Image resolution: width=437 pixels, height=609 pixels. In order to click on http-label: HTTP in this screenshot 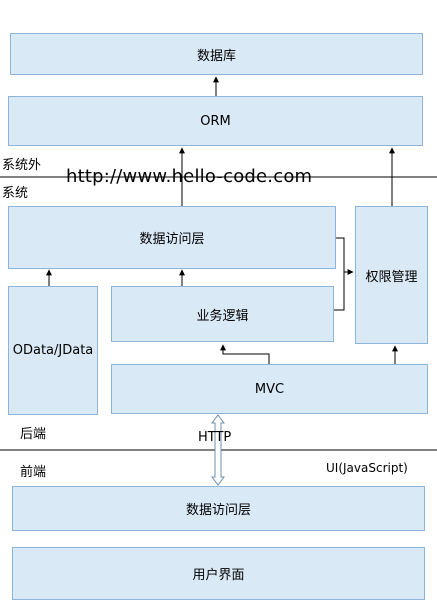, I will do `click(215, 437)`.